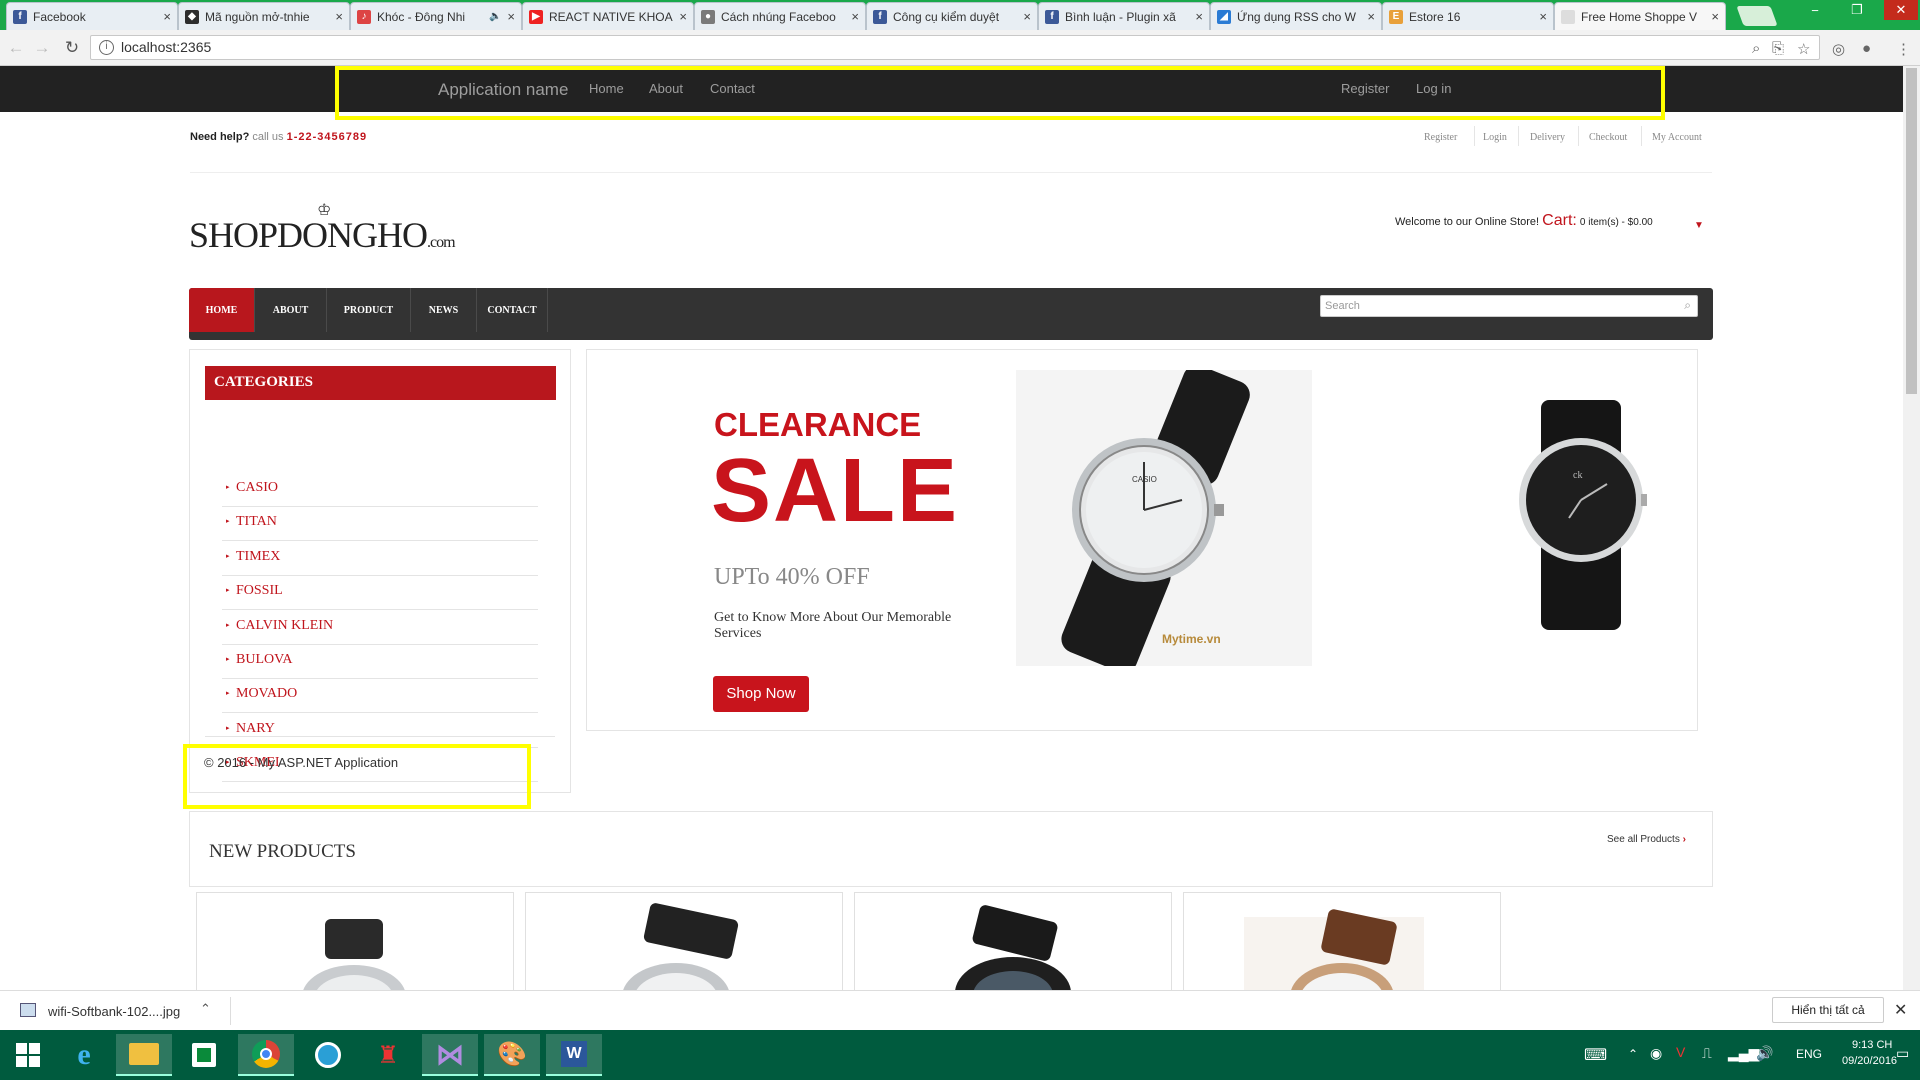 Image resolution: width=1920 pixels, height=1080 pixels. What do you see at coordinates (1756, 48) in the screenshot?
I see `zoom-icon: ⌕` at bounding box center [1756, 48].